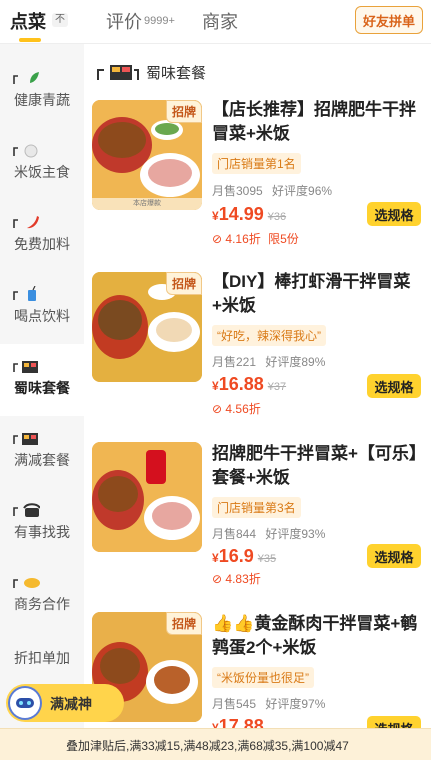 This screenshot has height=760, width=431. I want to click on tab-order: 点菜, so click(28, 21).